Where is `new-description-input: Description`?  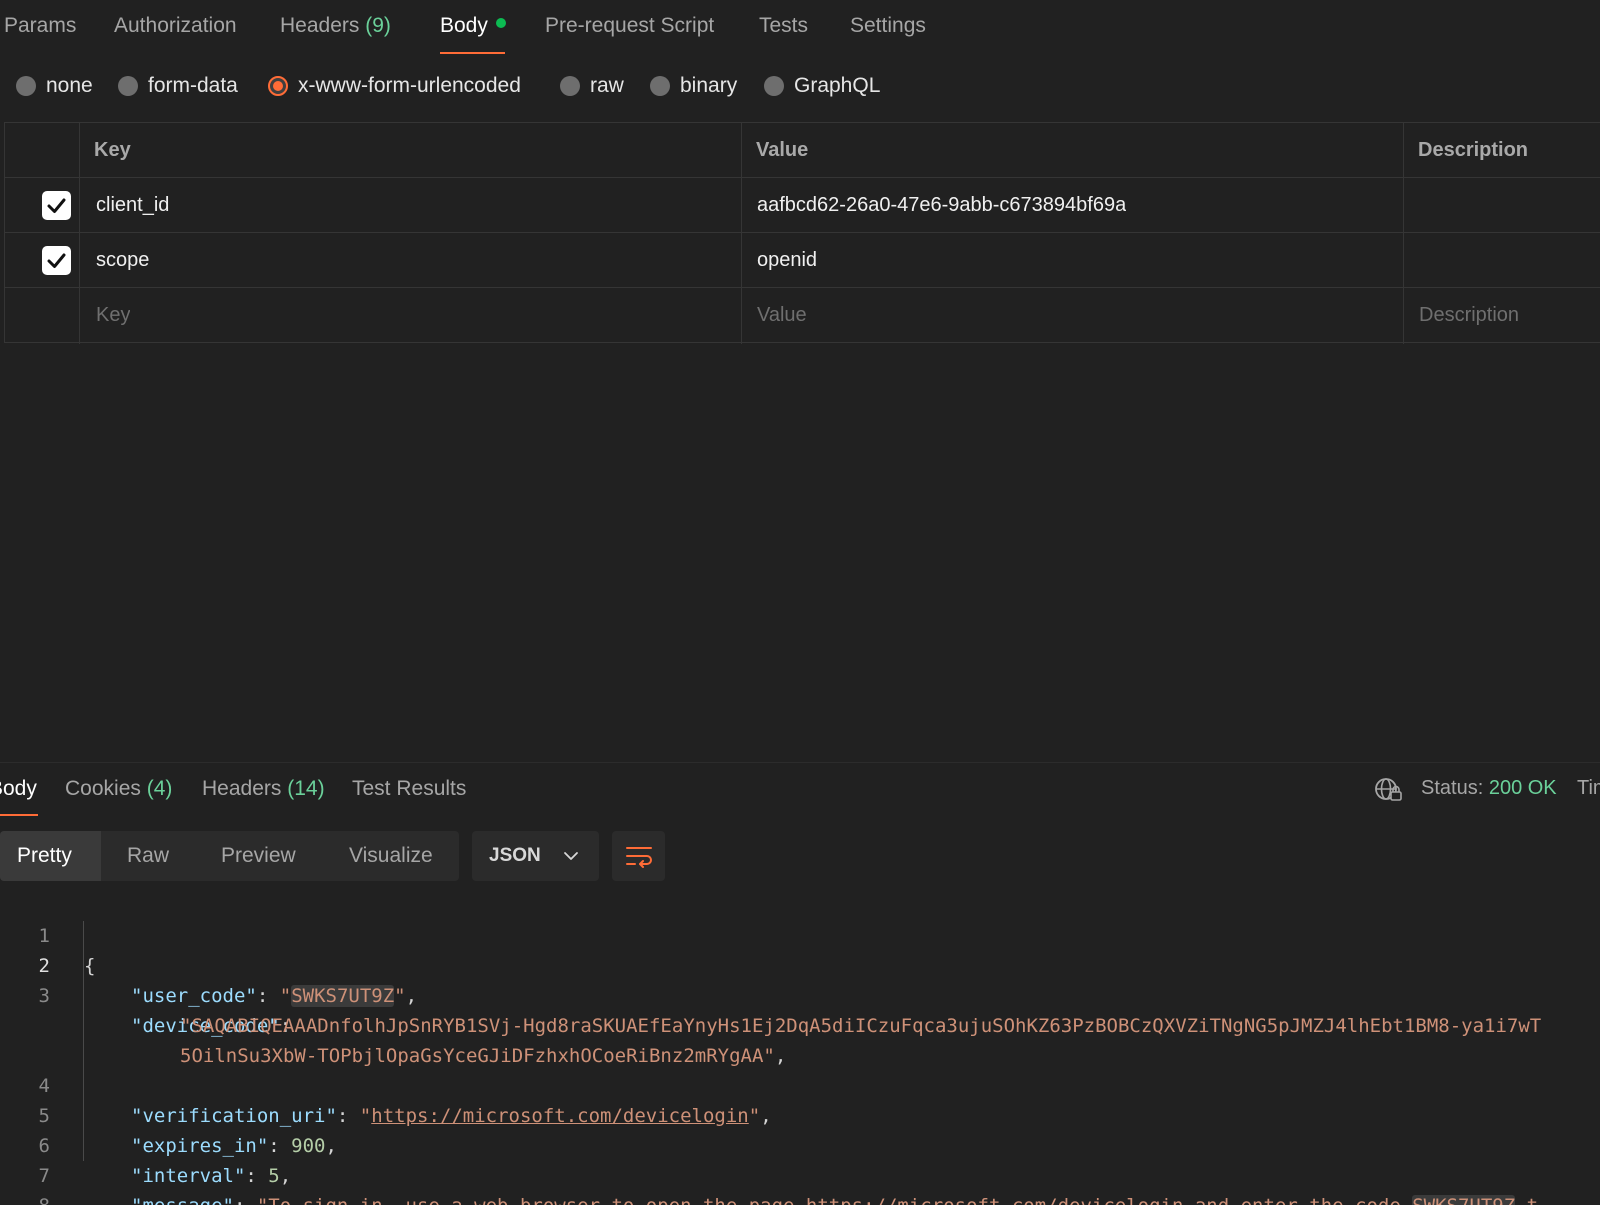 new-description-input: Description is located at coordinates (1469, 315).